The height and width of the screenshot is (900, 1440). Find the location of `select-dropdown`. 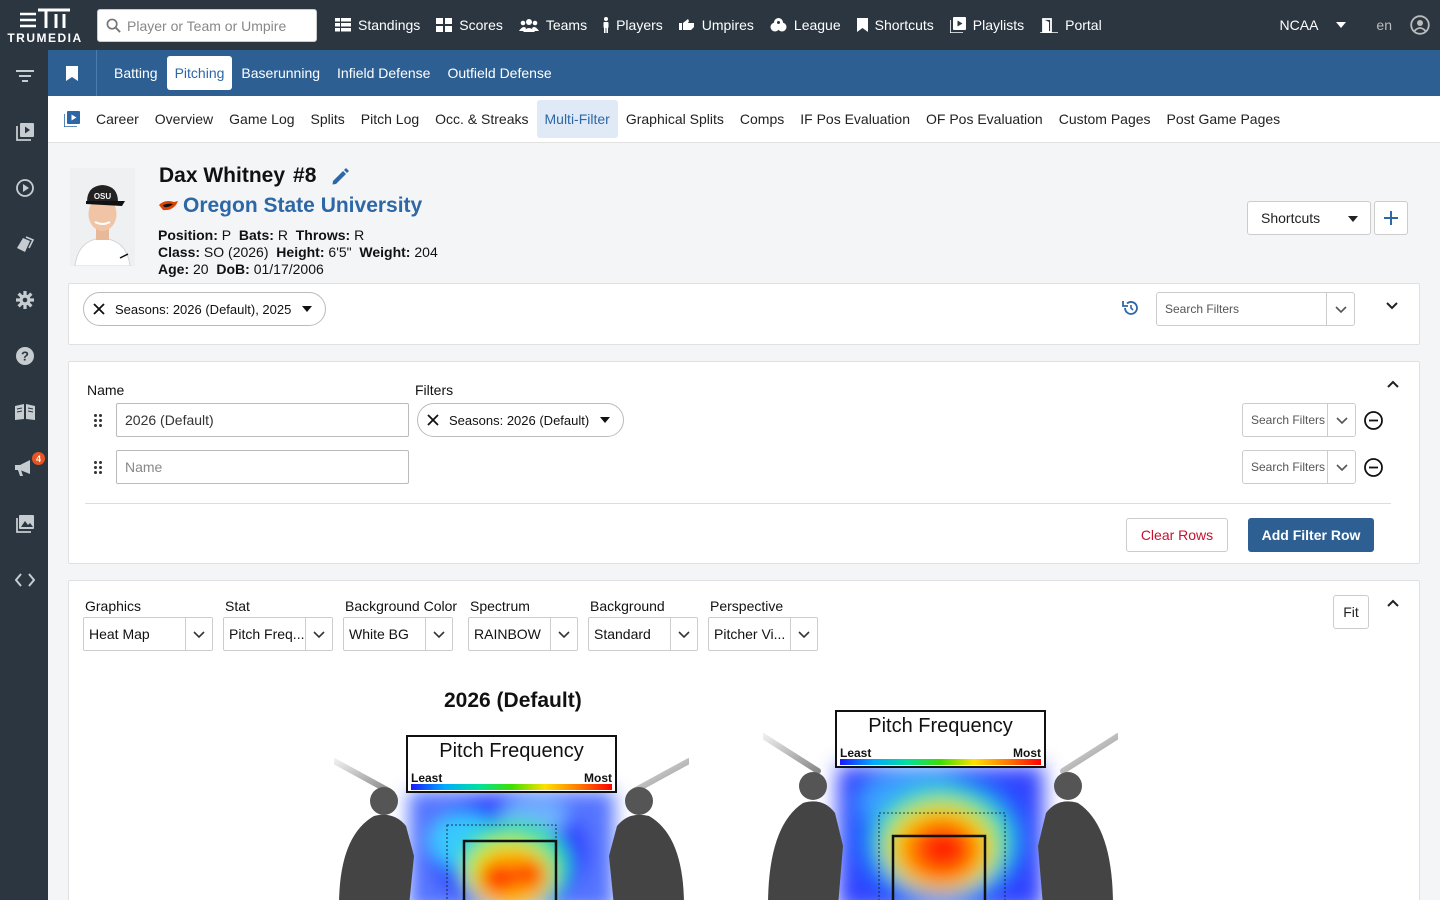

select-dropdown is located at coordinates (803, 634).